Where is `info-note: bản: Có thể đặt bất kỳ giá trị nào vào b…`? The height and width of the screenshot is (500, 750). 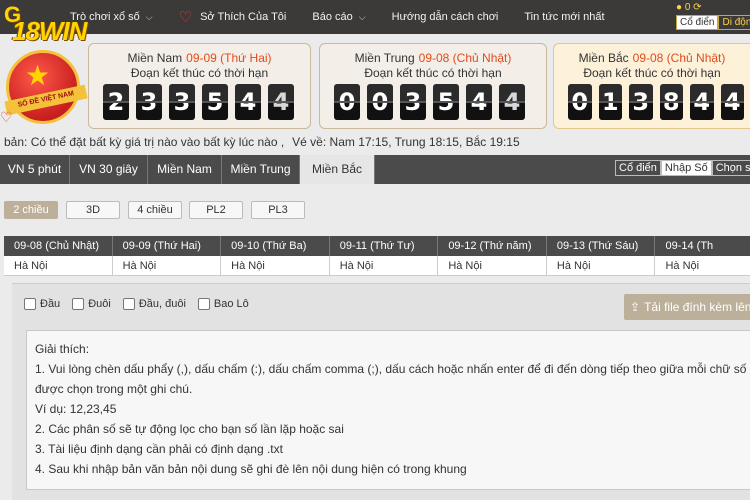
info-note: bản: Có thể đặt bất kỳ giá trị nào vào b… is located at coordinates (144, 142).